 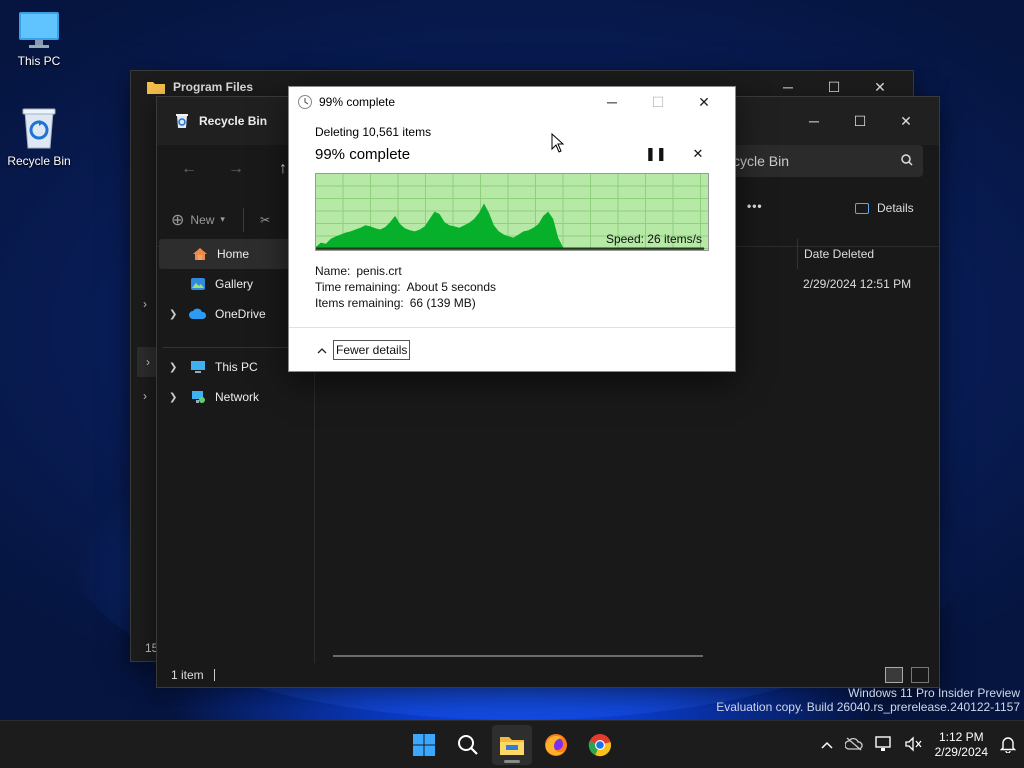 What do you see at coordinates (512, 349) in the screenshot?
I see `dialog-footer: Fewer details` at bounding box center [512, 349].